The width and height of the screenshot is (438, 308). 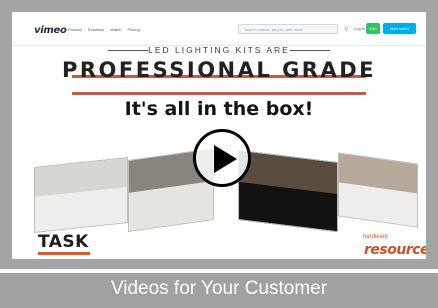 I want to click on search-placeholder: Search videos, people, and more, so click(x=273, y=29).